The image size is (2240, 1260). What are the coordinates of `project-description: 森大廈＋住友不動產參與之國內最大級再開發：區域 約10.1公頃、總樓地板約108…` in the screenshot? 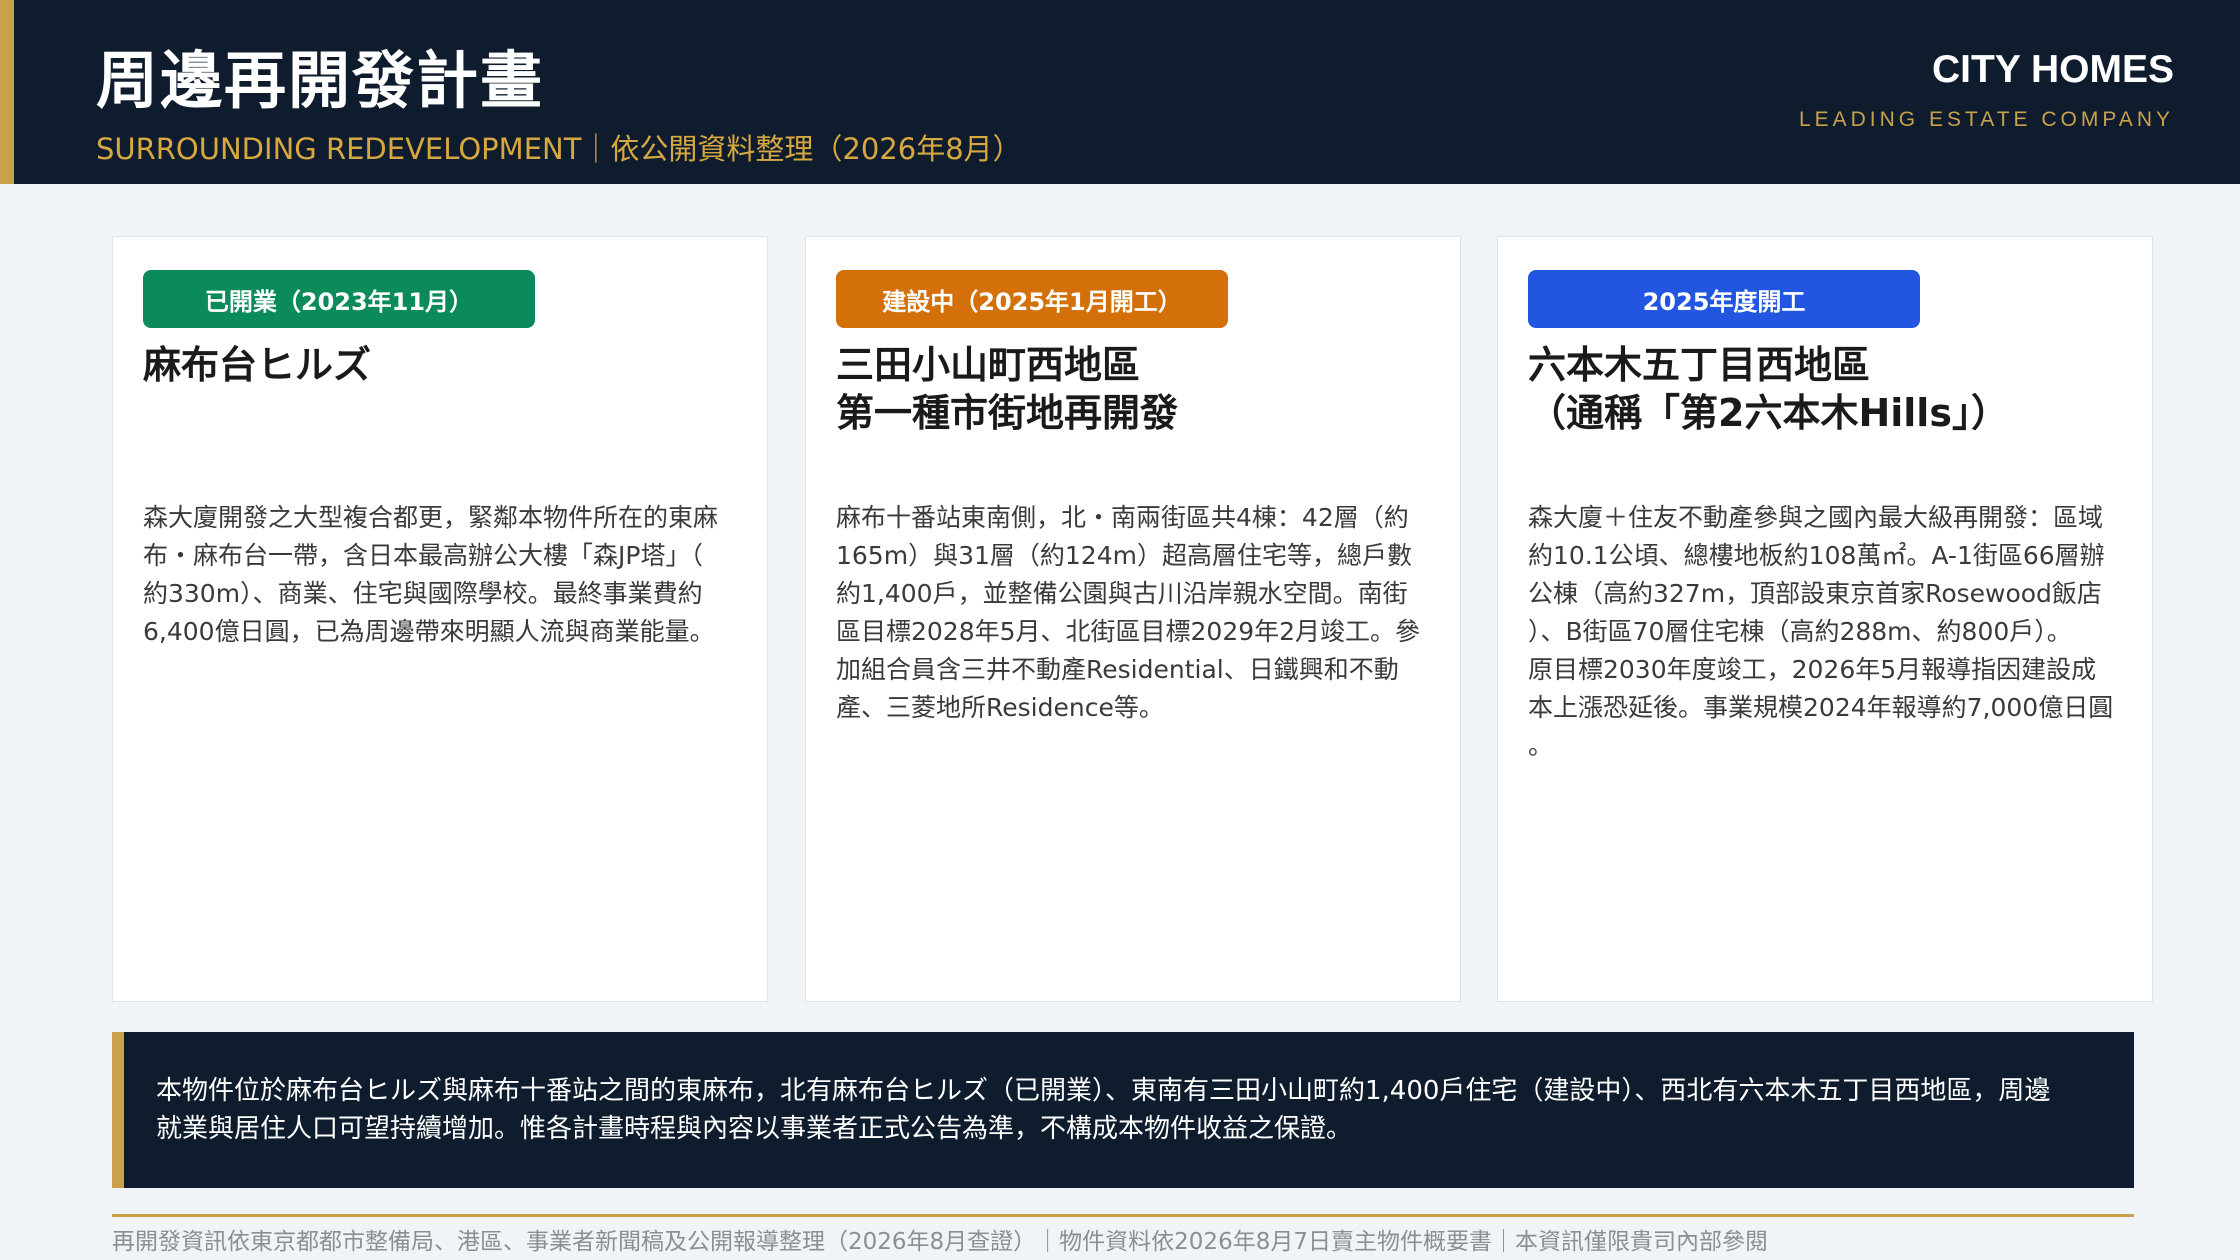 It's located at (1828, 632).